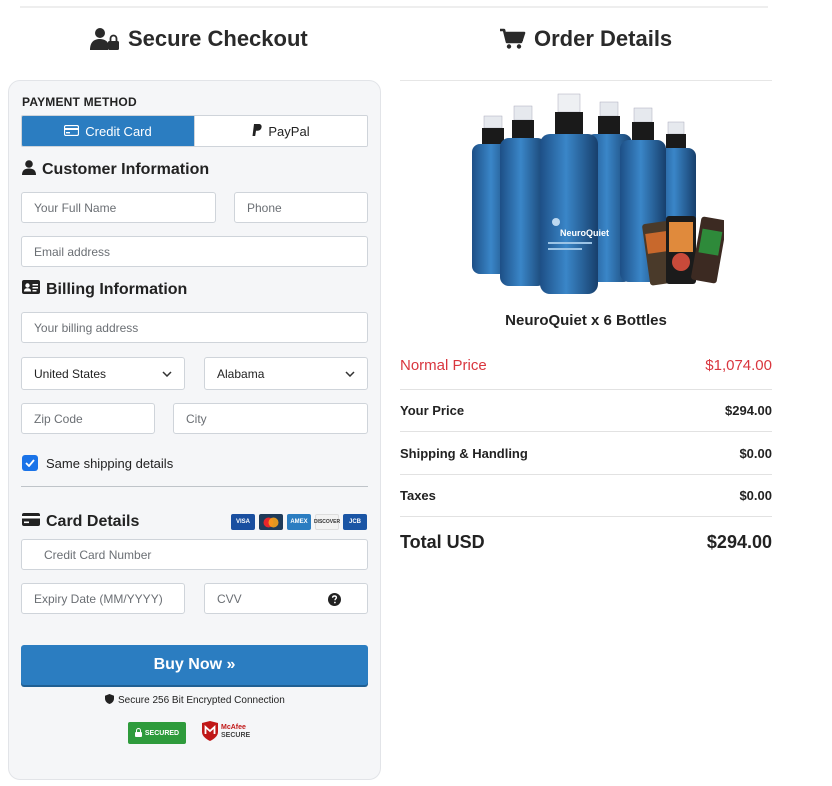 This screenshot has width=832, height=786. I want to click on email-field, so click(194, 251).